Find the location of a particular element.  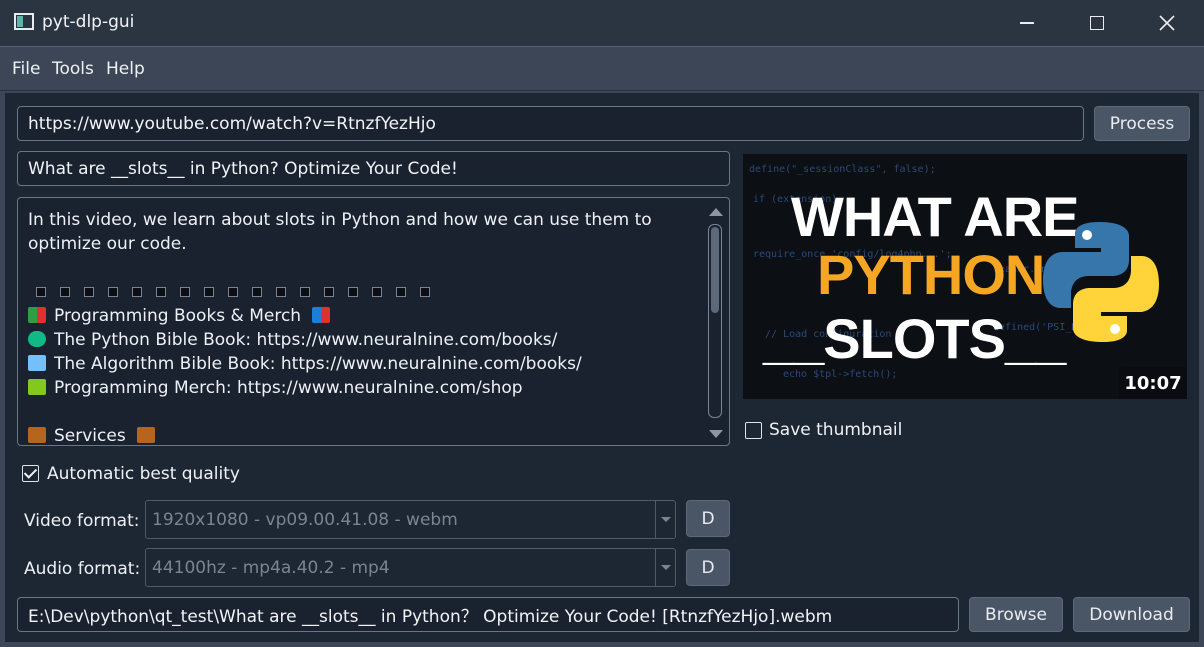

maximize-icon is located at coordinates (1097, 23).